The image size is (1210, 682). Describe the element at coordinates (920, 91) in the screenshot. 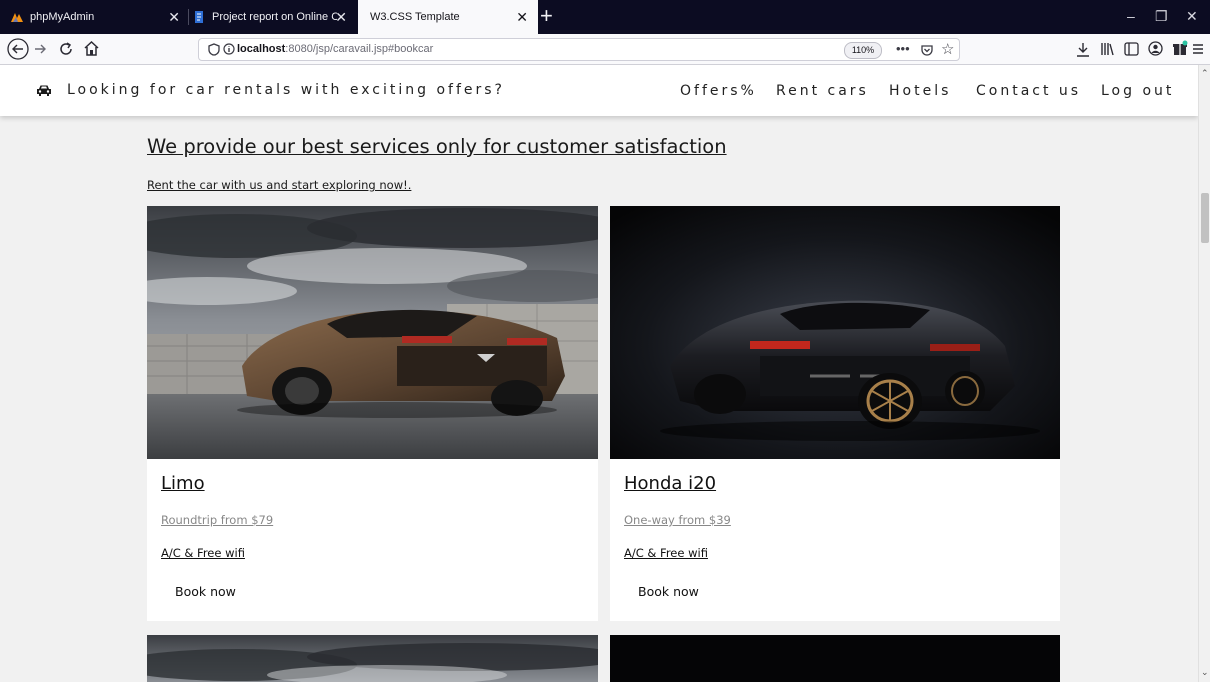

I see `nav-link-hotels: Hotels` at that location.